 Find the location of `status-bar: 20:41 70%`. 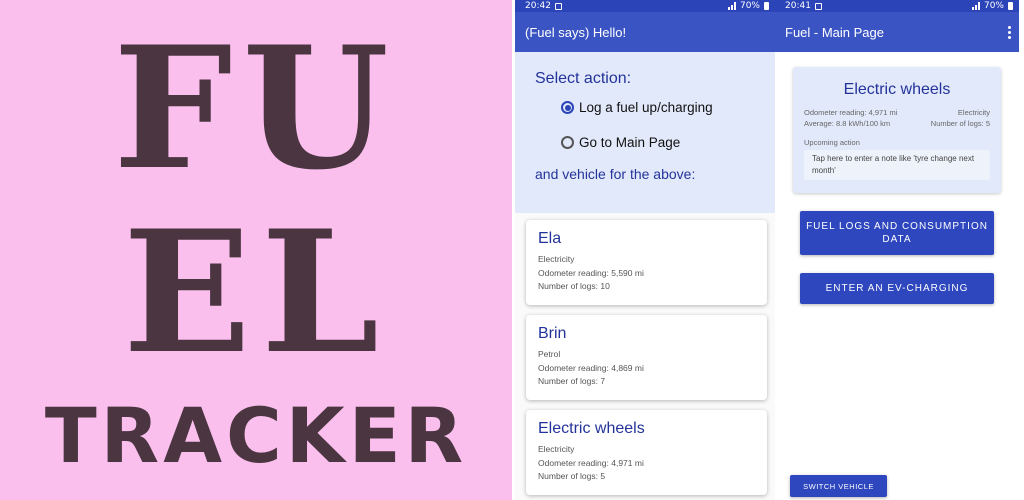

status-bar: 20:41 70% is located at coordinates (897, 6).